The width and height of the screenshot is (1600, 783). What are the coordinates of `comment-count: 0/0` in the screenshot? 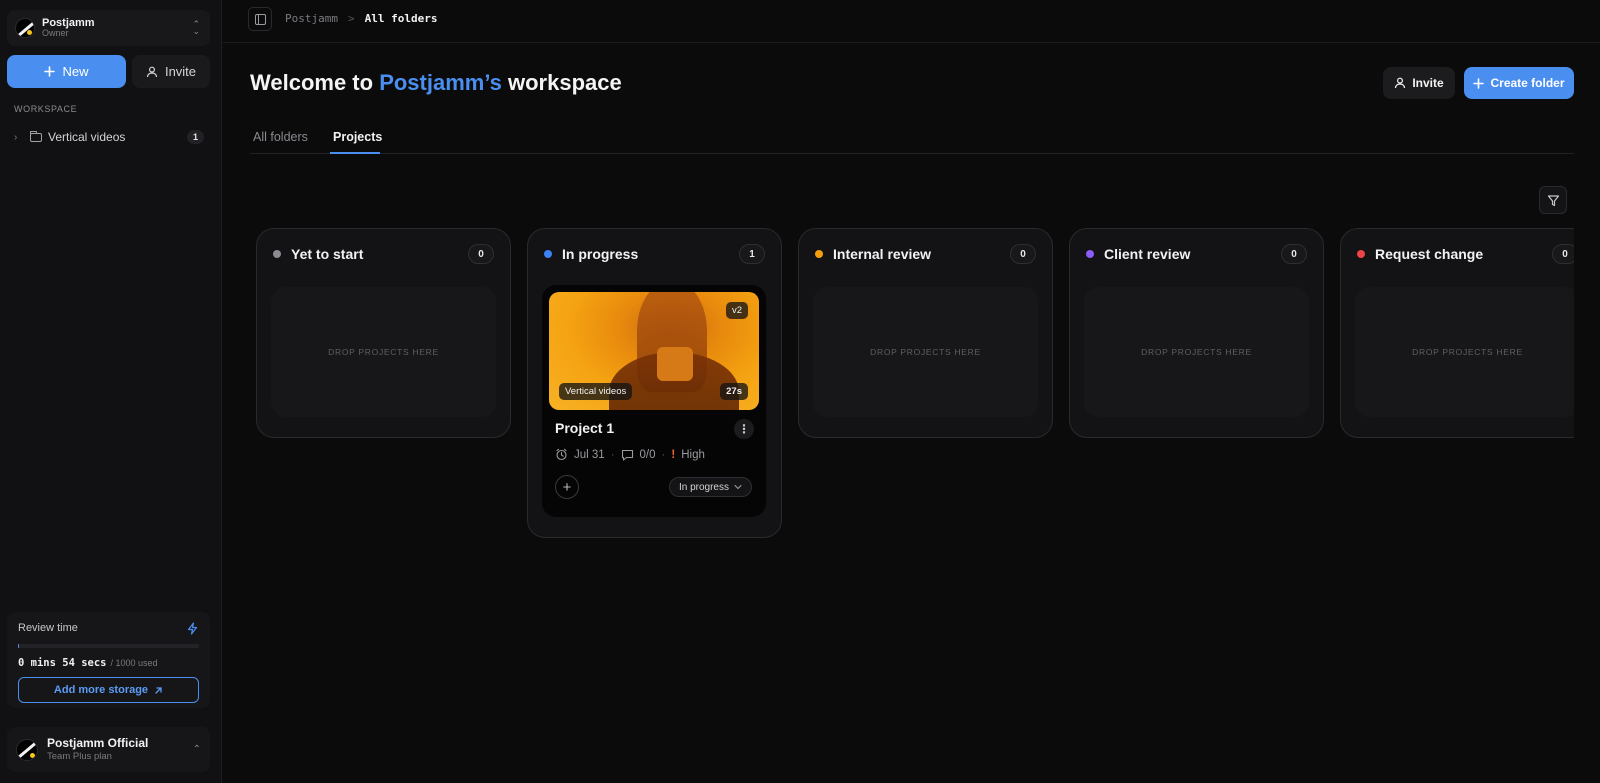 It's located at (647, 454).